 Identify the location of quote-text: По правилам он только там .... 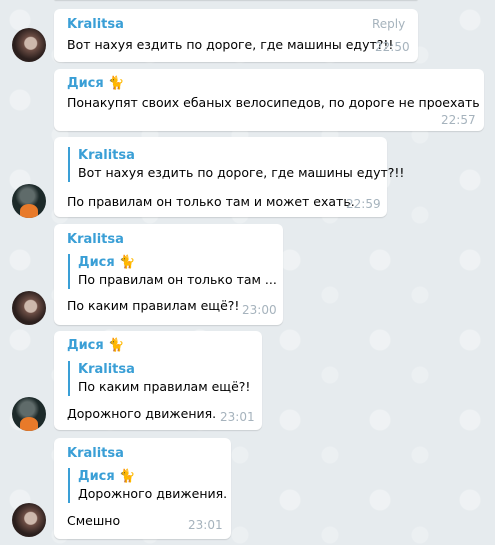
(177, 279).